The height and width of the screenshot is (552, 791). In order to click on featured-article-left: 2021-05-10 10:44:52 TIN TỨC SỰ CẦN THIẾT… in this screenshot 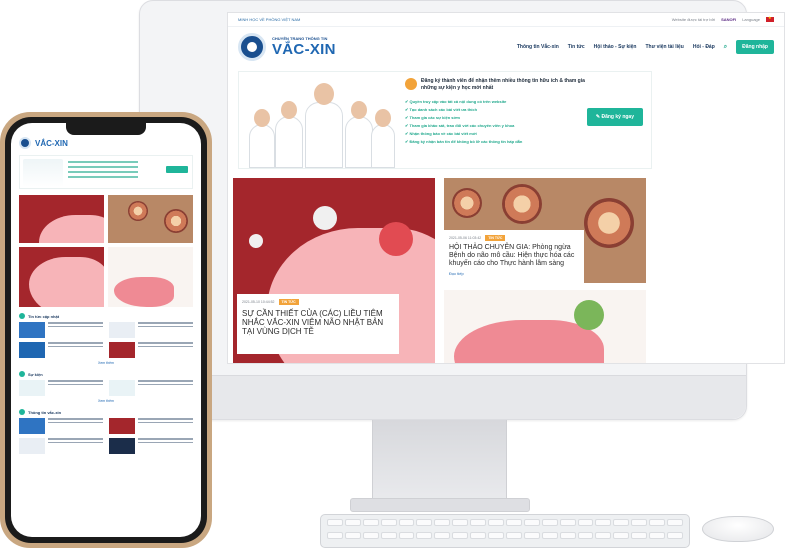, I will do `click(334, 270)`.